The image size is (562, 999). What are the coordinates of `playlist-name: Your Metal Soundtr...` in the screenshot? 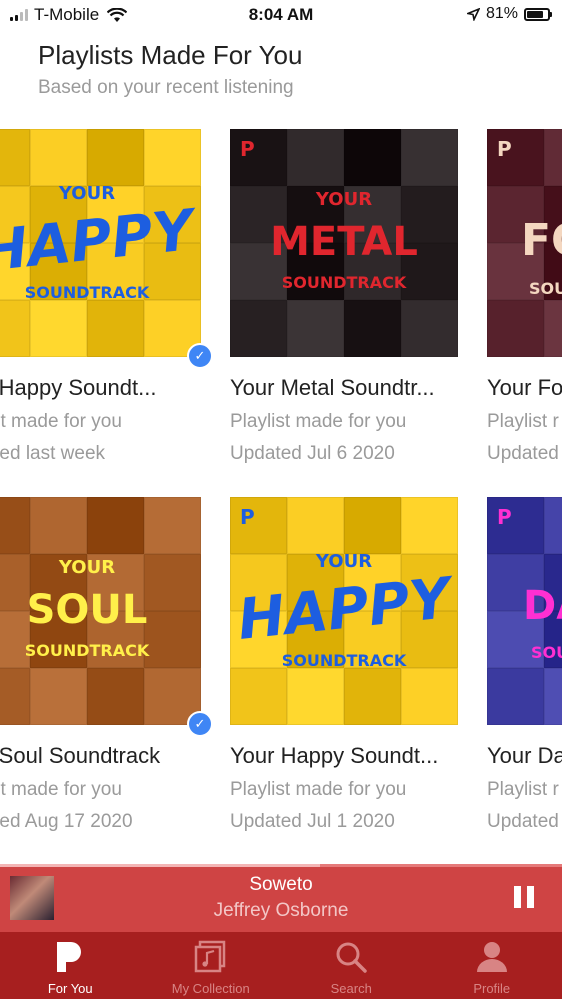 It's located at (332, 387).